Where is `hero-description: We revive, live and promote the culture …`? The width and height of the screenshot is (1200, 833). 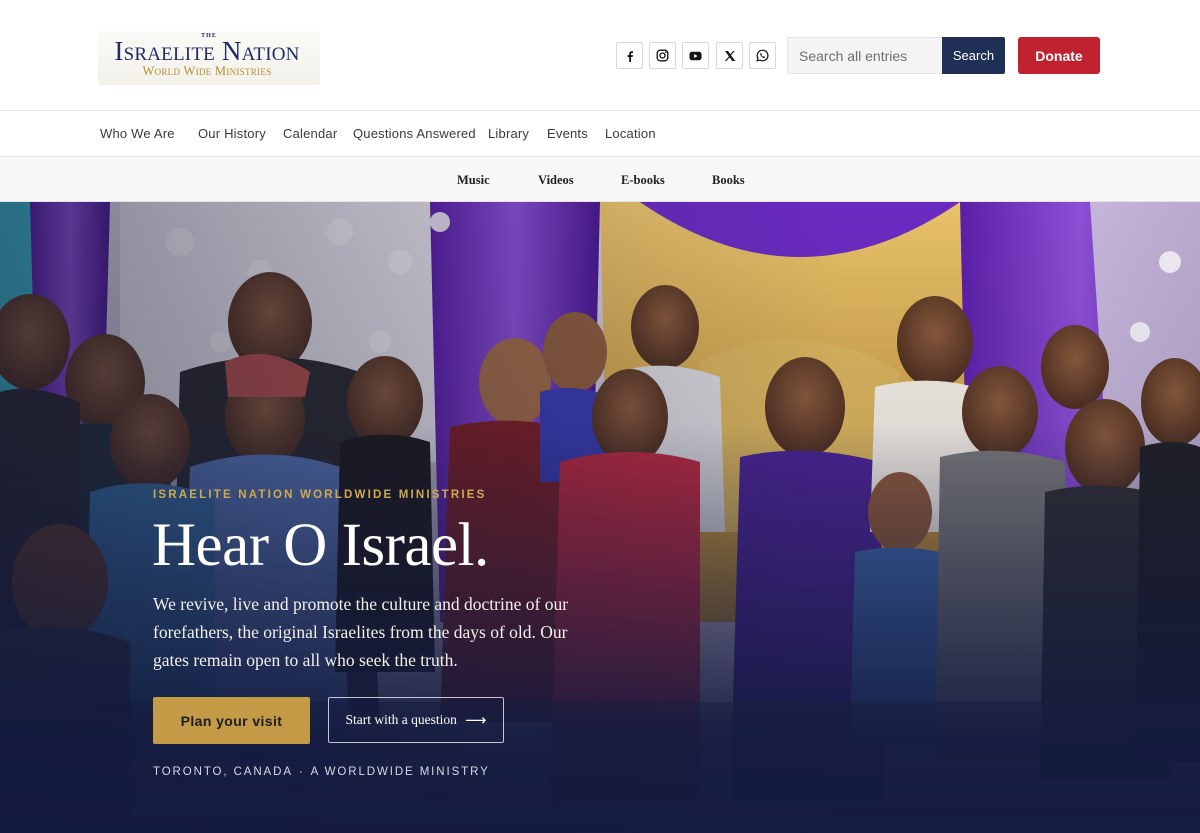 hero-description: We revive, live and promote the culture … is located at coordinates (361, 632).